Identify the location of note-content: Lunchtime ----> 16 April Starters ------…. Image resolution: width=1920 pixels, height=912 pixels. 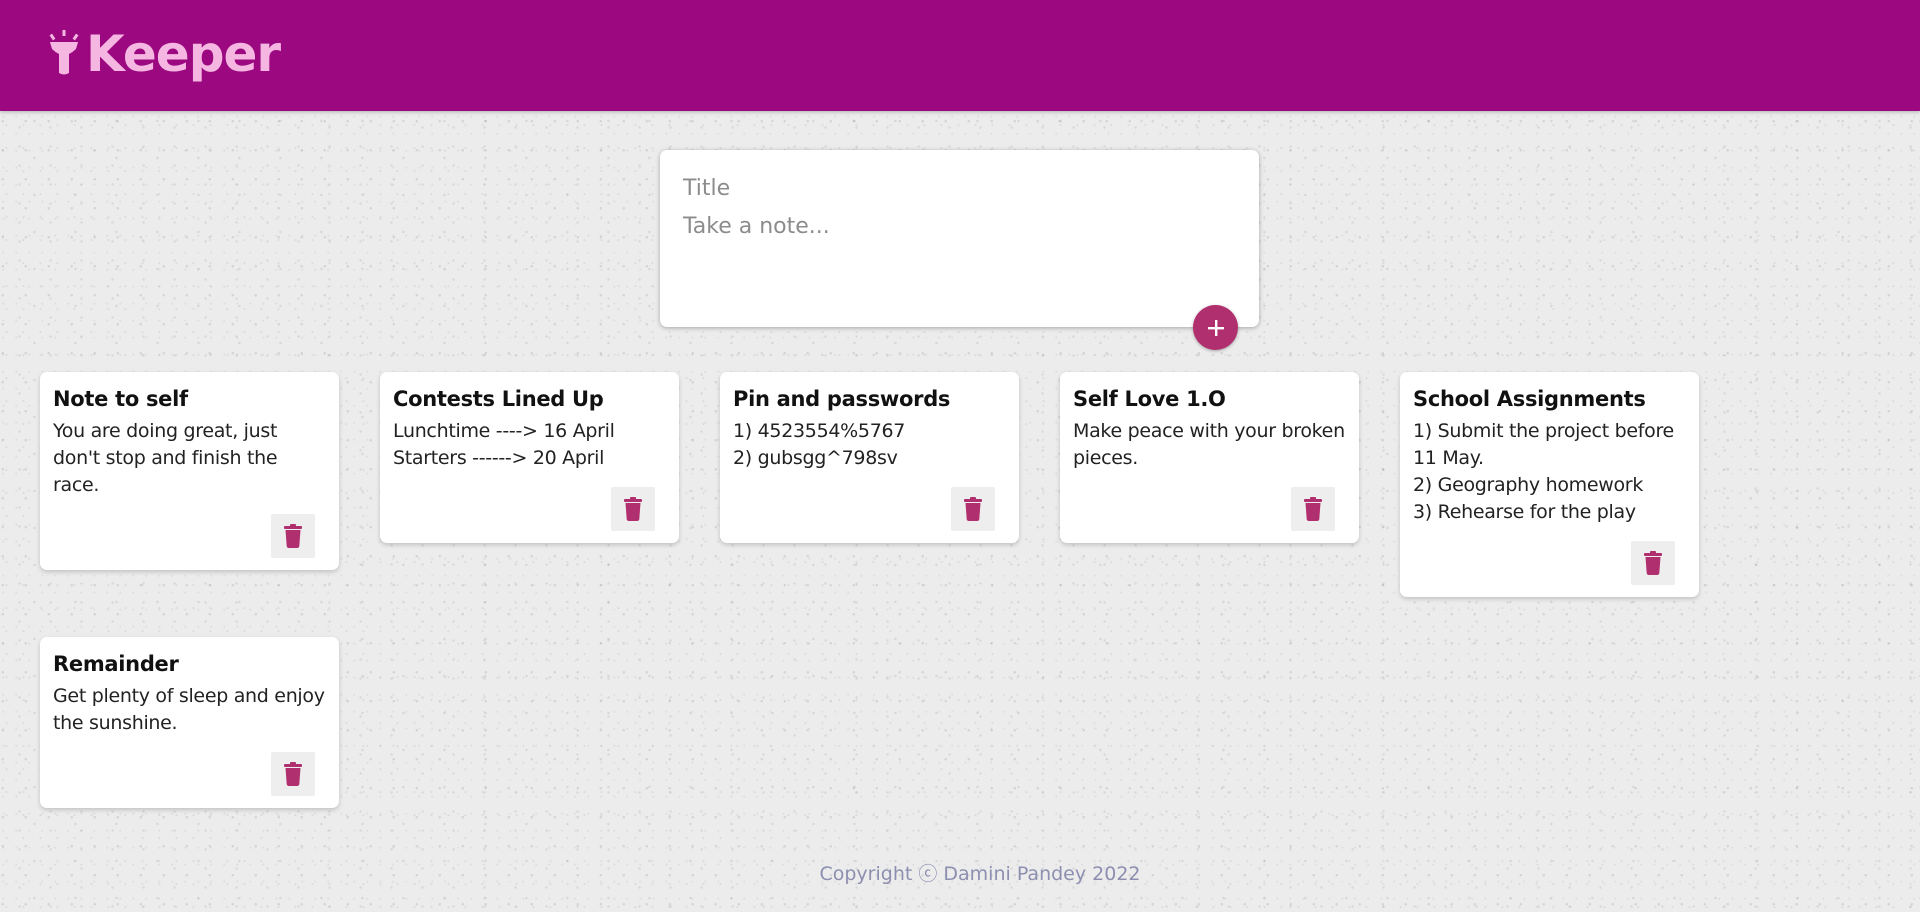
(504, 444).